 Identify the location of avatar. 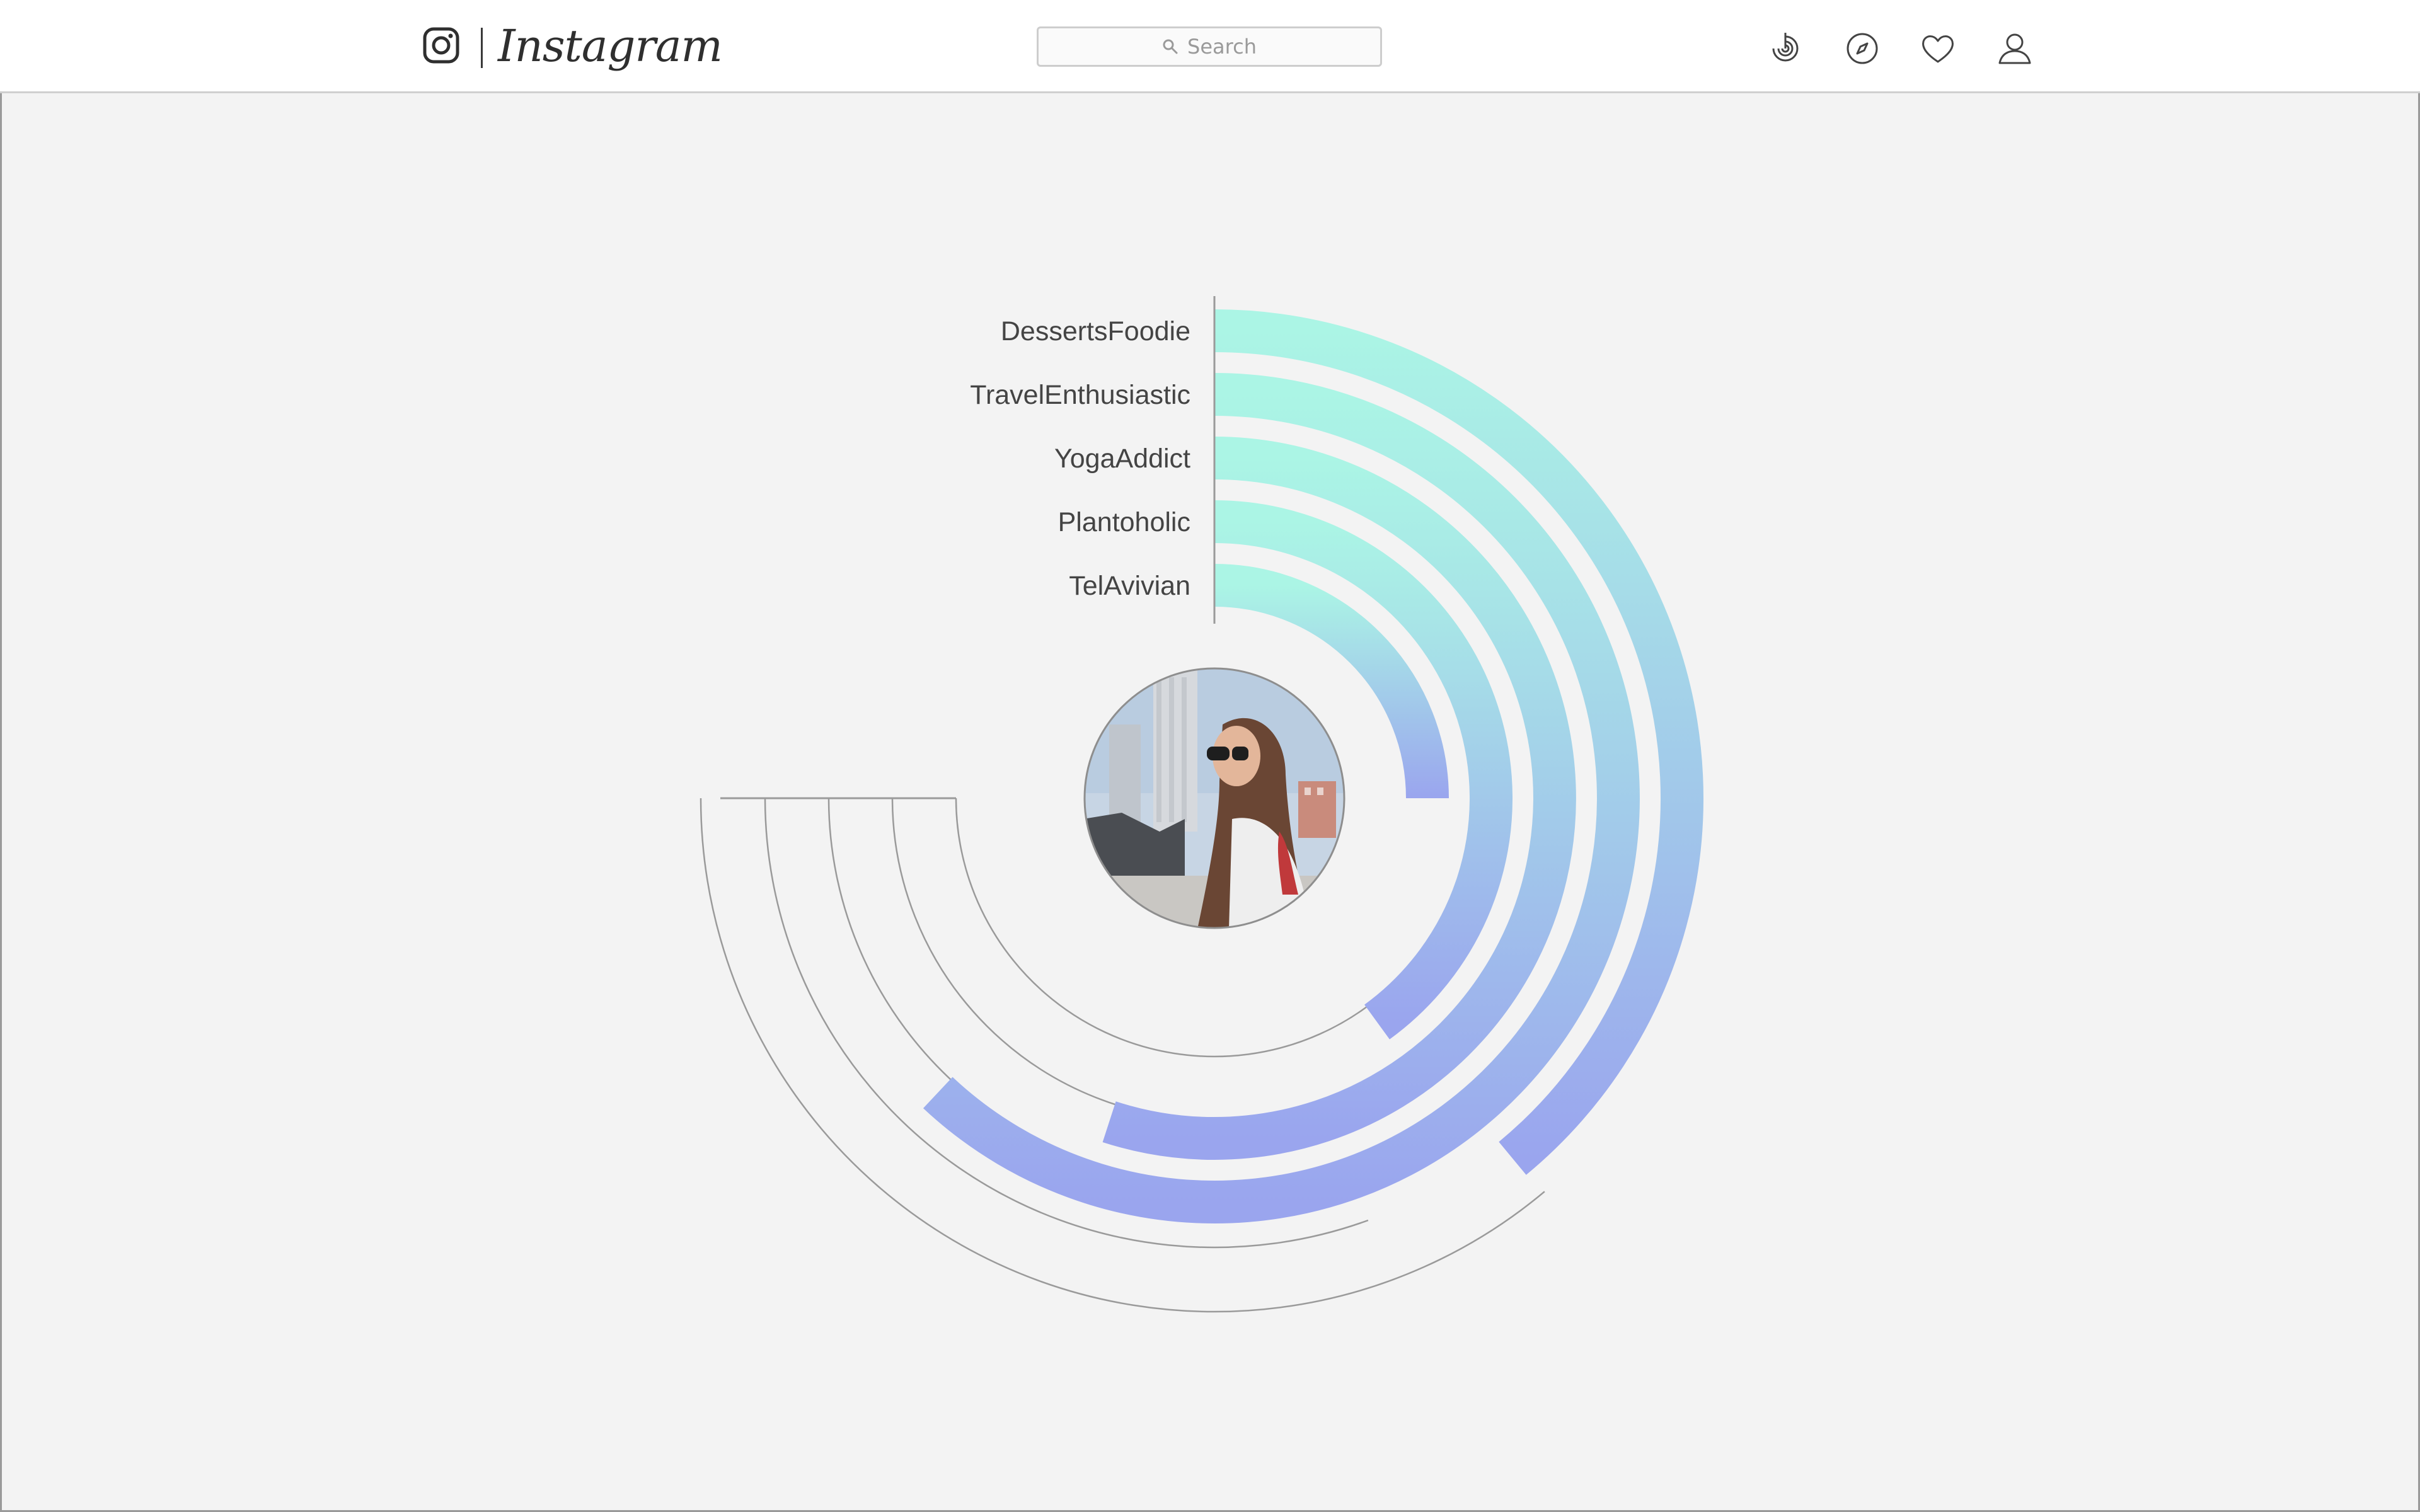
(1214, 798).